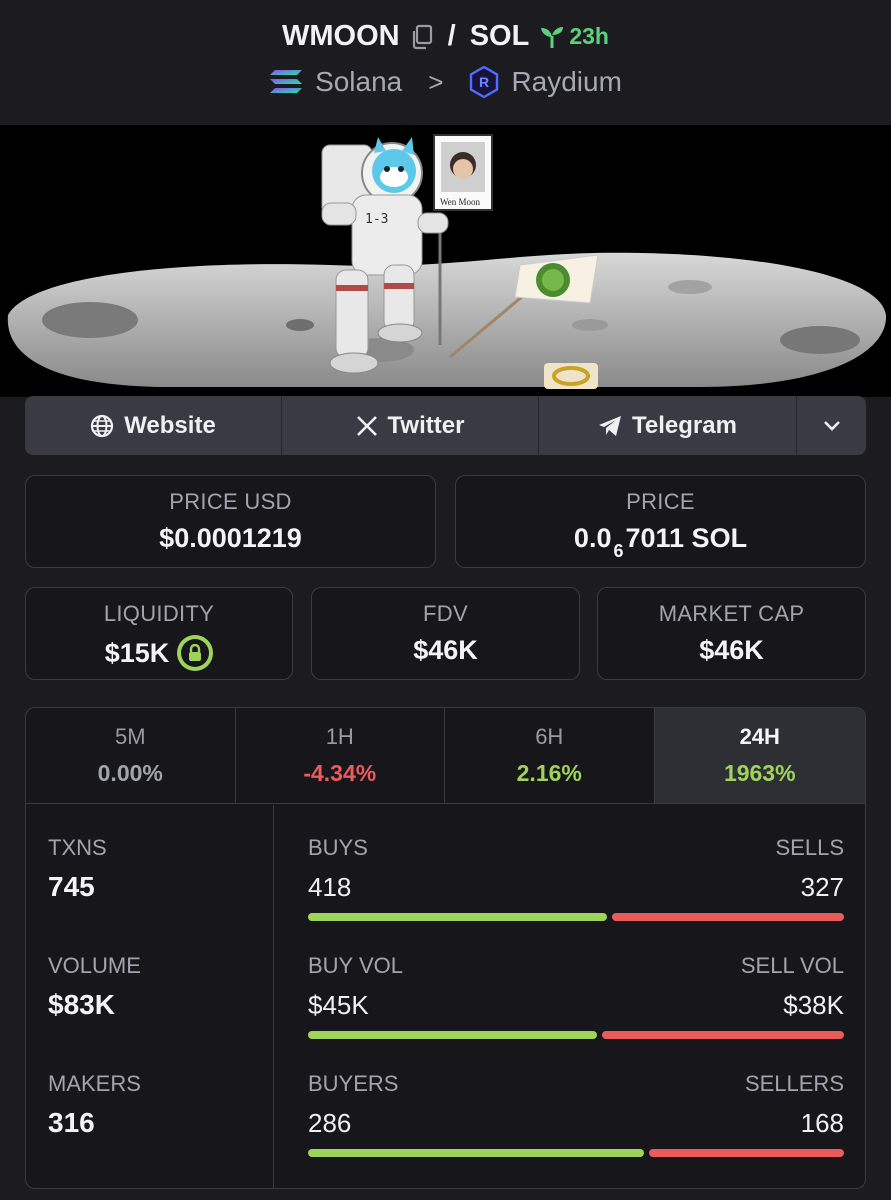 Image resolution: width=891 pixels, height=1200 pixels. I want to click on buyers-sellers-row: BUYERS SELLERS 286 168, so click(576, 1114).